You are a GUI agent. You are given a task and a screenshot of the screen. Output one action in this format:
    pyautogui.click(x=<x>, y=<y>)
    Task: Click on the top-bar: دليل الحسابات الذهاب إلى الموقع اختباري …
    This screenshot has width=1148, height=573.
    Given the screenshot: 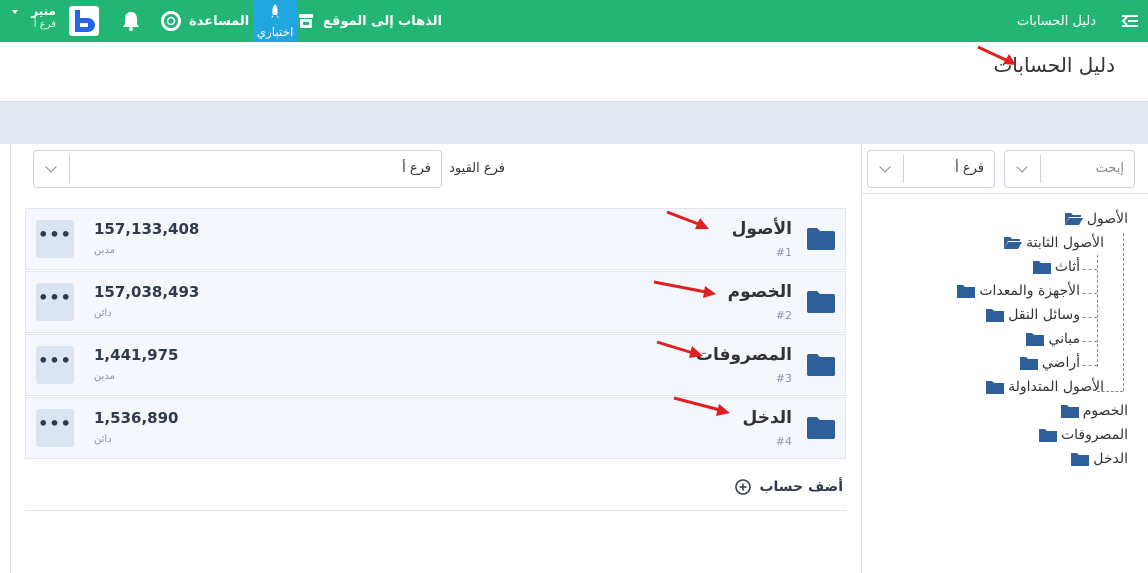 What is the action you would take?
    pyautogui.click(x=574, y=21)
    